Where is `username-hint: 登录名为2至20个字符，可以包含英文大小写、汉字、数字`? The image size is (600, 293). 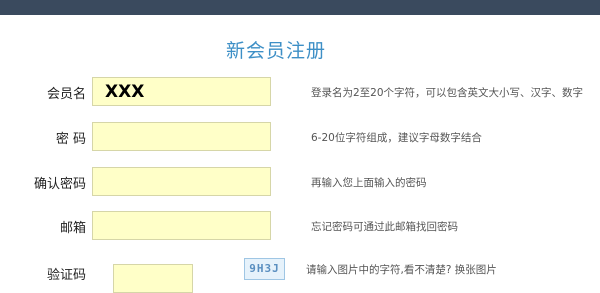
username-hint: 登录名为2至20个字符，可以包含英文大小写、汉字、数字 is located at coordinates (447, 93).